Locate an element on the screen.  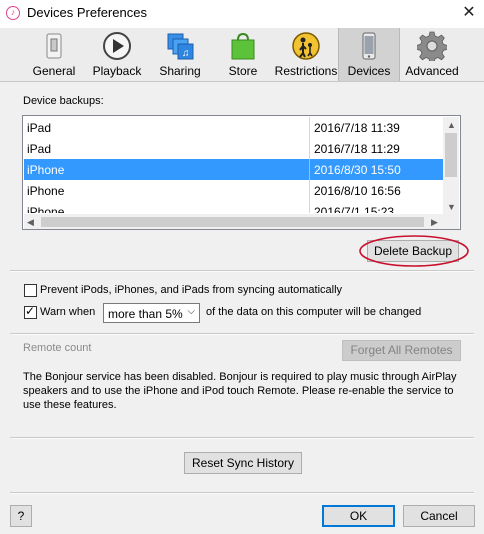
tab-label: Advanced is located at coordinates (432, 71).